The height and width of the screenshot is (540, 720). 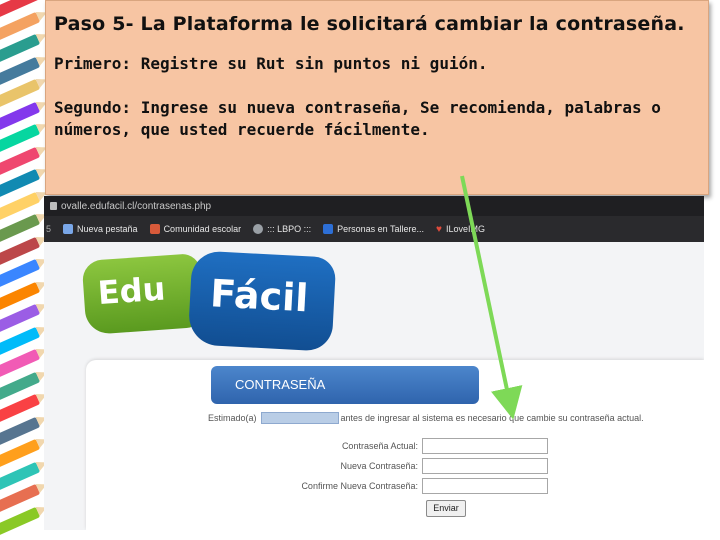 What do you see at coordinates (439, 229) in the screenshot?
I see `heart-icon: ♥` at bounding box center [439, 229].